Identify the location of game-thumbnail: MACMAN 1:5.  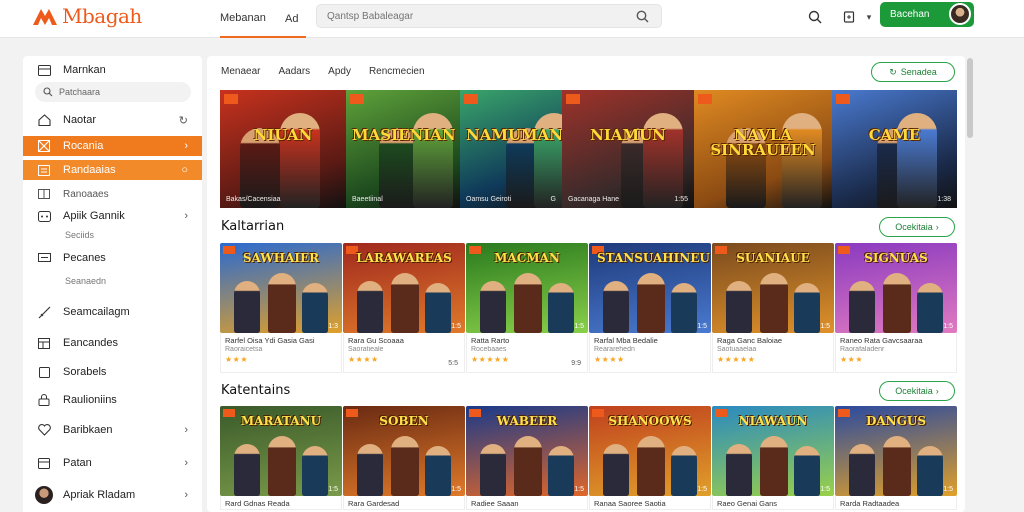
(527, 288).